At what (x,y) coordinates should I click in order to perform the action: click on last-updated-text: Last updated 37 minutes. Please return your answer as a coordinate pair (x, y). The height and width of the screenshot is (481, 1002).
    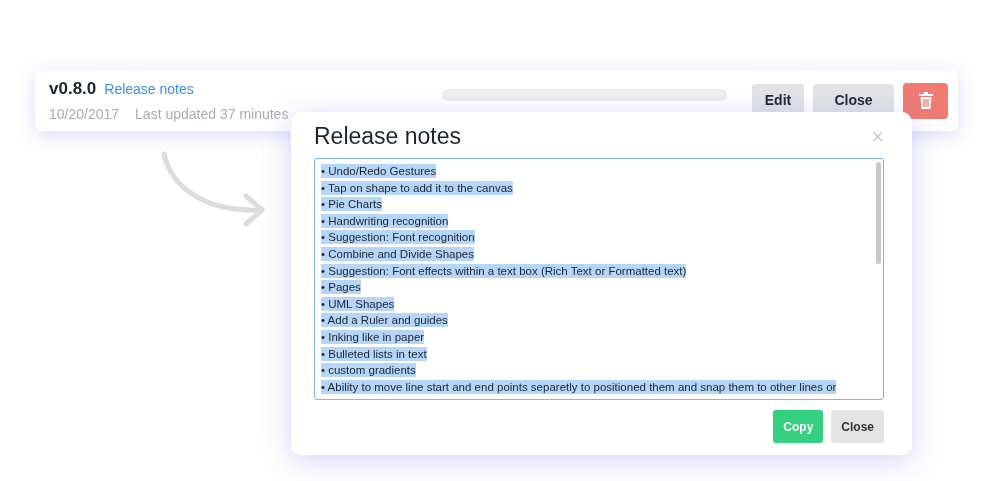
    Looking at the image, I should click on (212, 114).